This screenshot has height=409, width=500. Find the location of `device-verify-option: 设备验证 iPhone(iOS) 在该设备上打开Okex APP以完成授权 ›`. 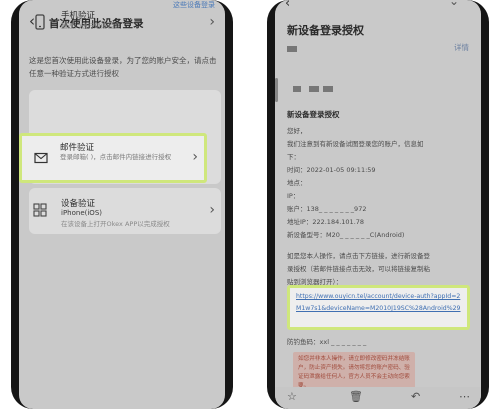

device-verify-option: 设备验证 iPhone(iOS) 在该设备上打开Okex APP以完成授权 › is located at coordinates (122, 212).